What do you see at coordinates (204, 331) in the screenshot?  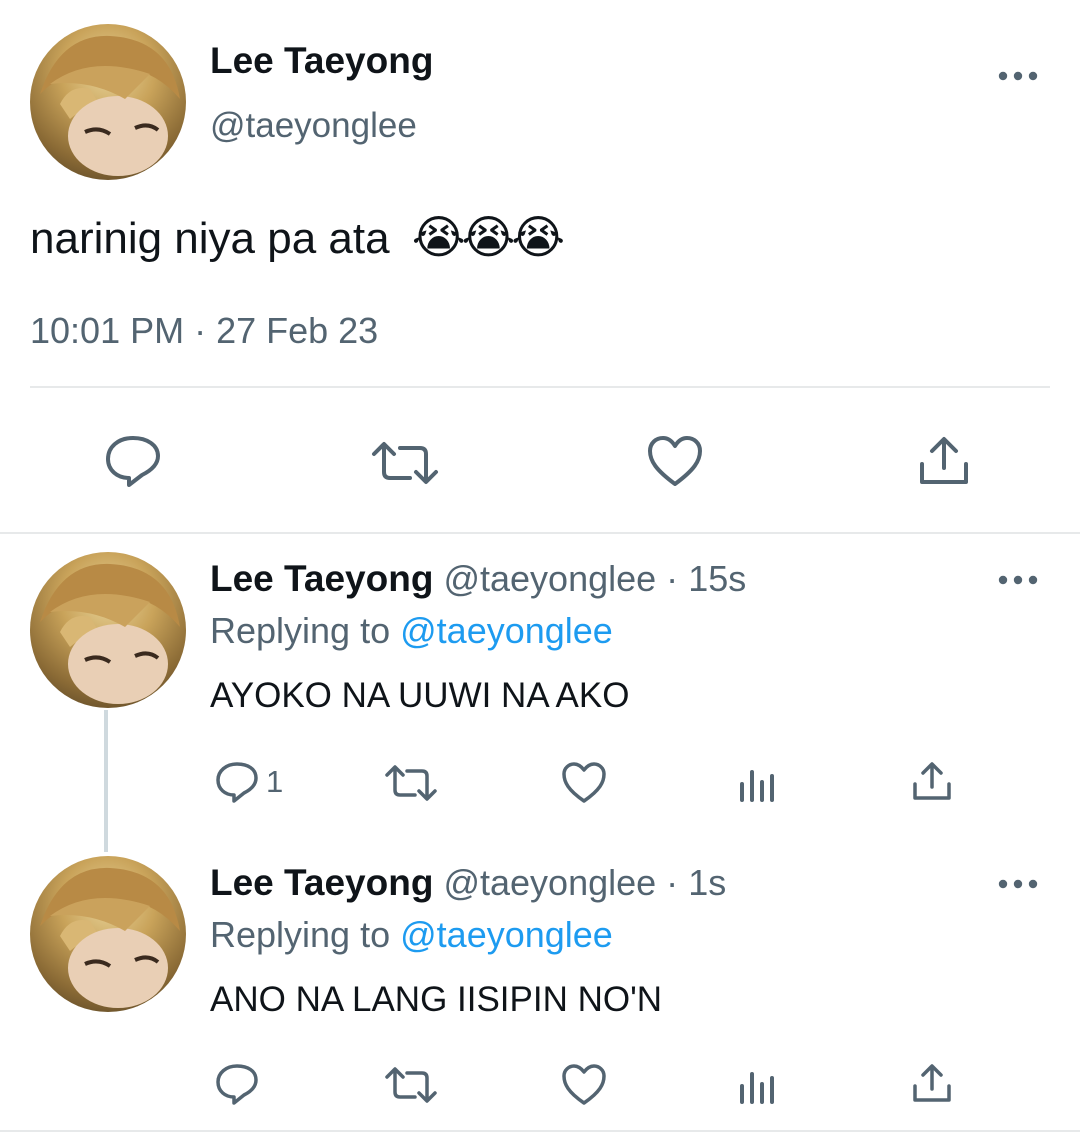 I see `timestamp: 10:01 PM · 27 Feb 23` at bounding box center [204, 331].